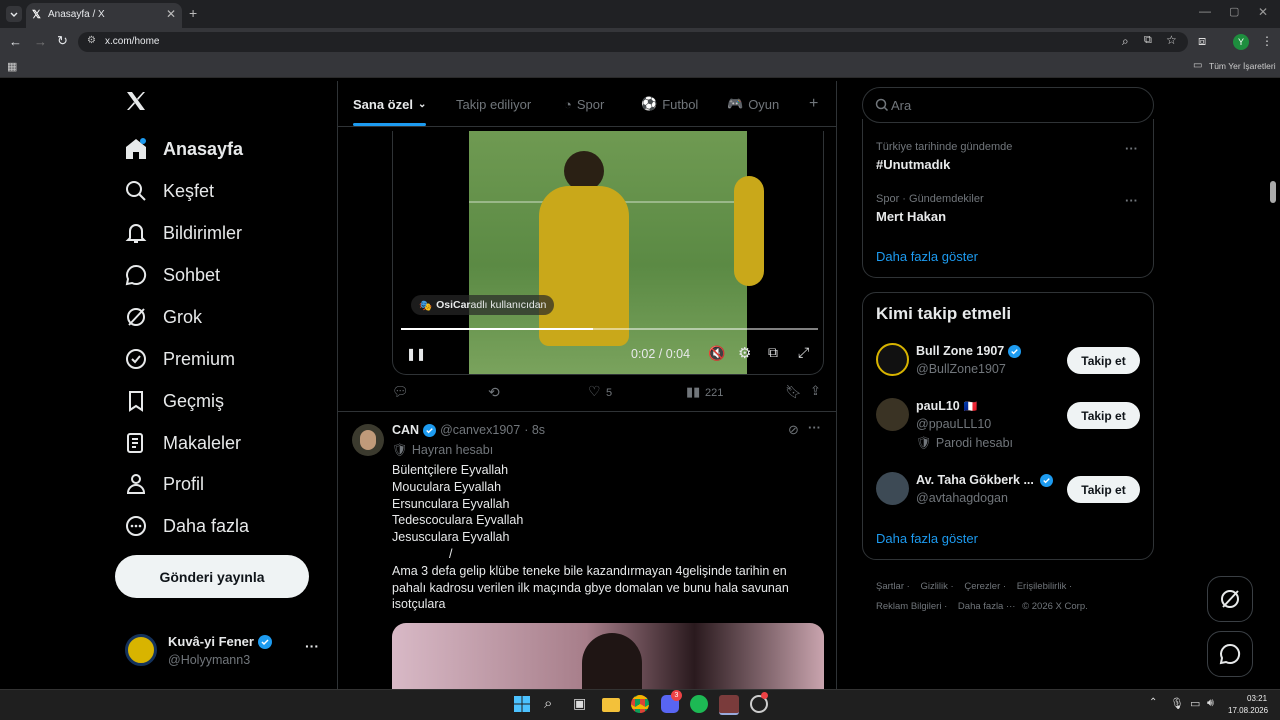 The height and width of the screenshot is (720, 1280). Describe the element at coordinates (1205, 11) in the screenshot. I see `minimize-icon: —` at that location.